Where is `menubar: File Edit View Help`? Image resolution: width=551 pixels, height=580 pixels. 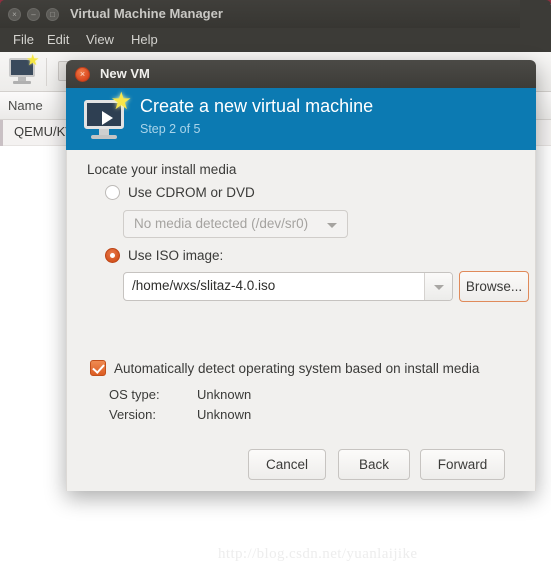
menubar: File Edit View Help is located at coordinates (275, 40).